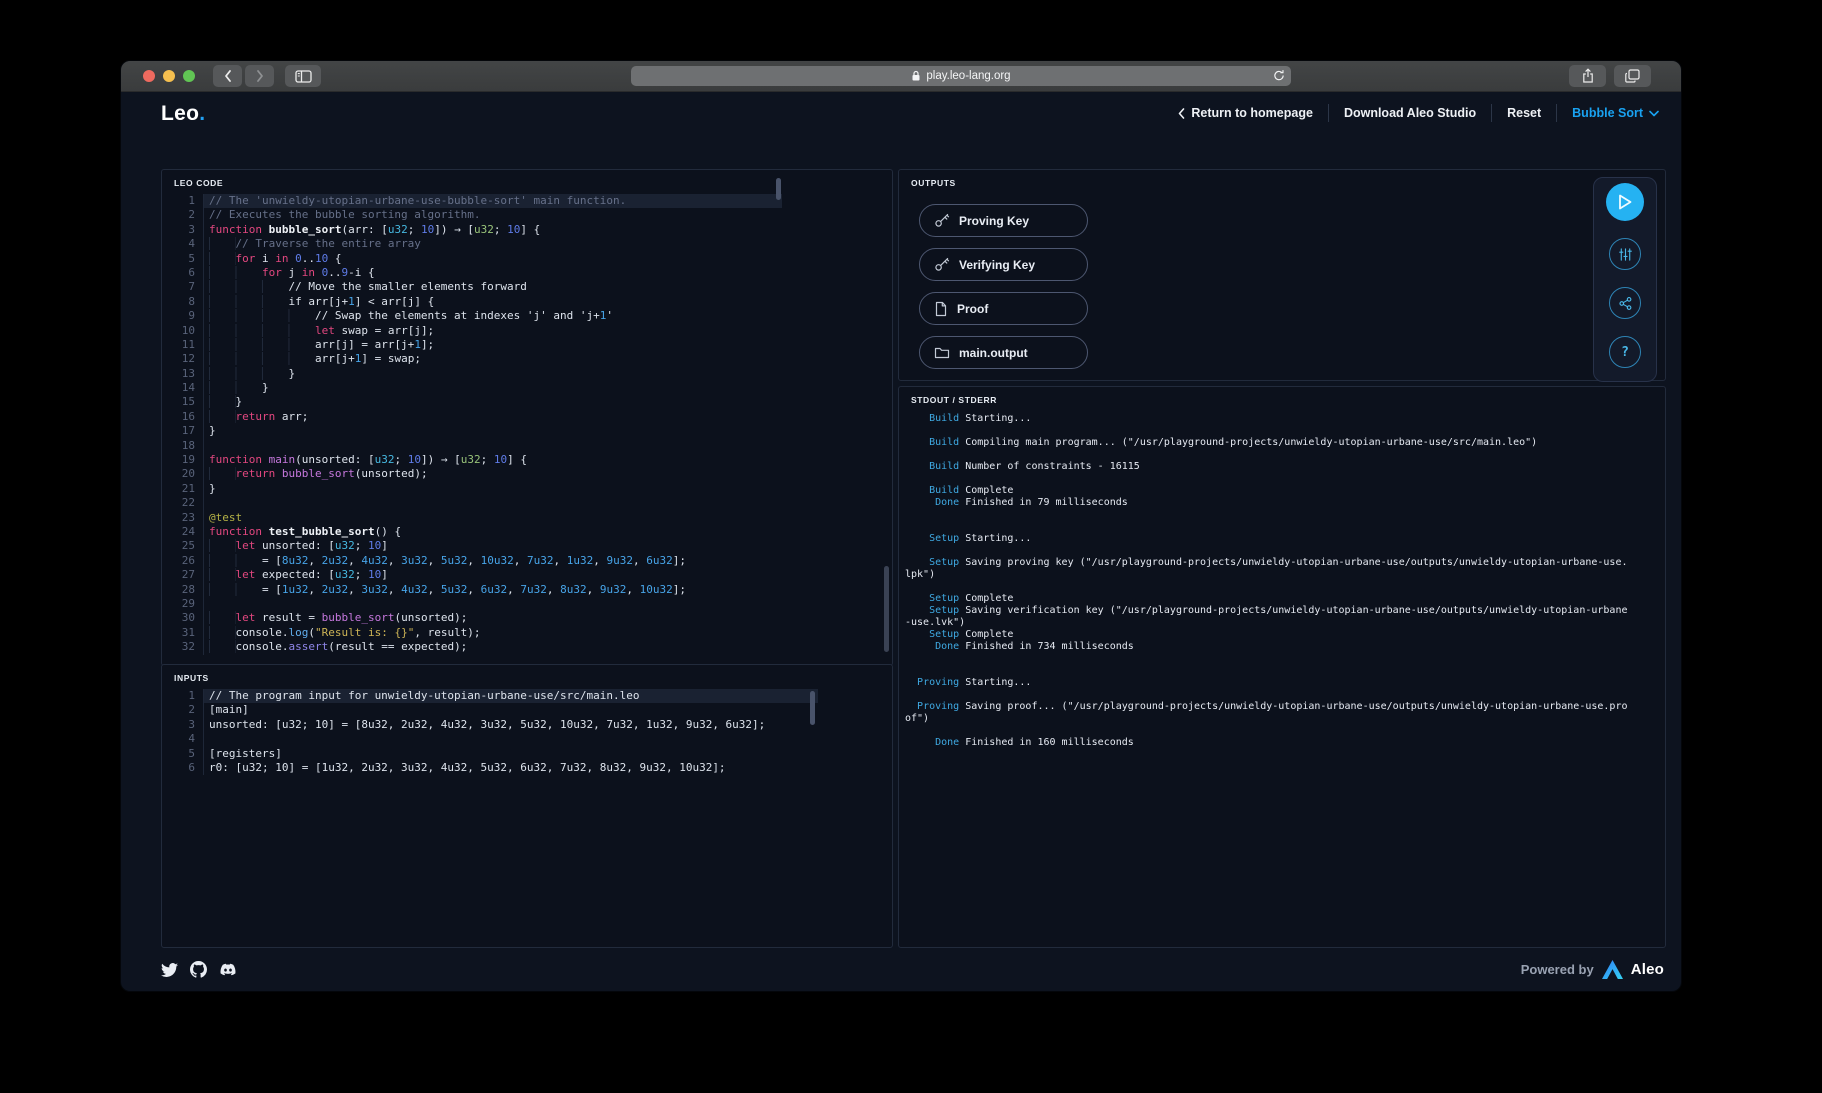 The width and height of the screenshot is (1822, 1093). Describe the element at coordinates (916, 75) in the screenshot. I see `lock-icon` at that location.